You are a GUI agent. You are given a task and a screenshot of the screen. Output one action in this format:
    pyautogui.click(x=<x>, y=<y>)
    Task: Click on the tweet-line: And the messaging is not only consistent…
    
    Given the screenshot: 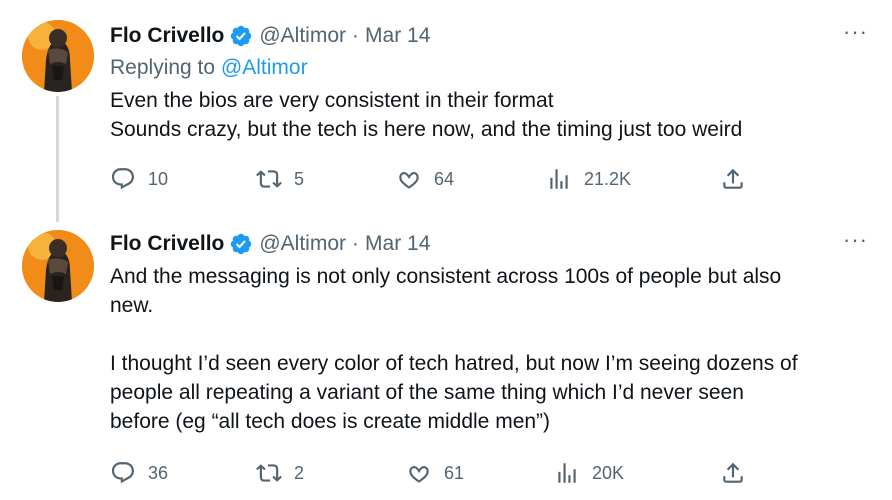 What is the action you would take?
    pyautogui.click(x=446, y=276)
    